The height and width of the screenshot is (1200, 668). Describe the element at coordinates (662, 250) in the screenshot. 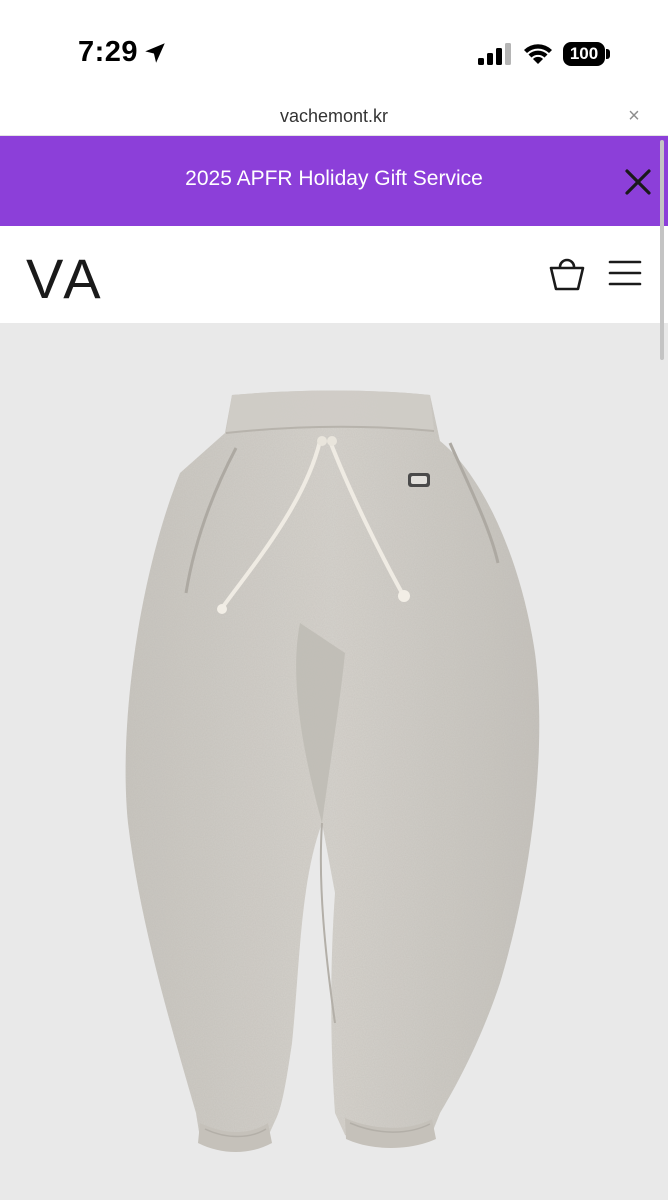

I see `page-scrollbar` at that location.